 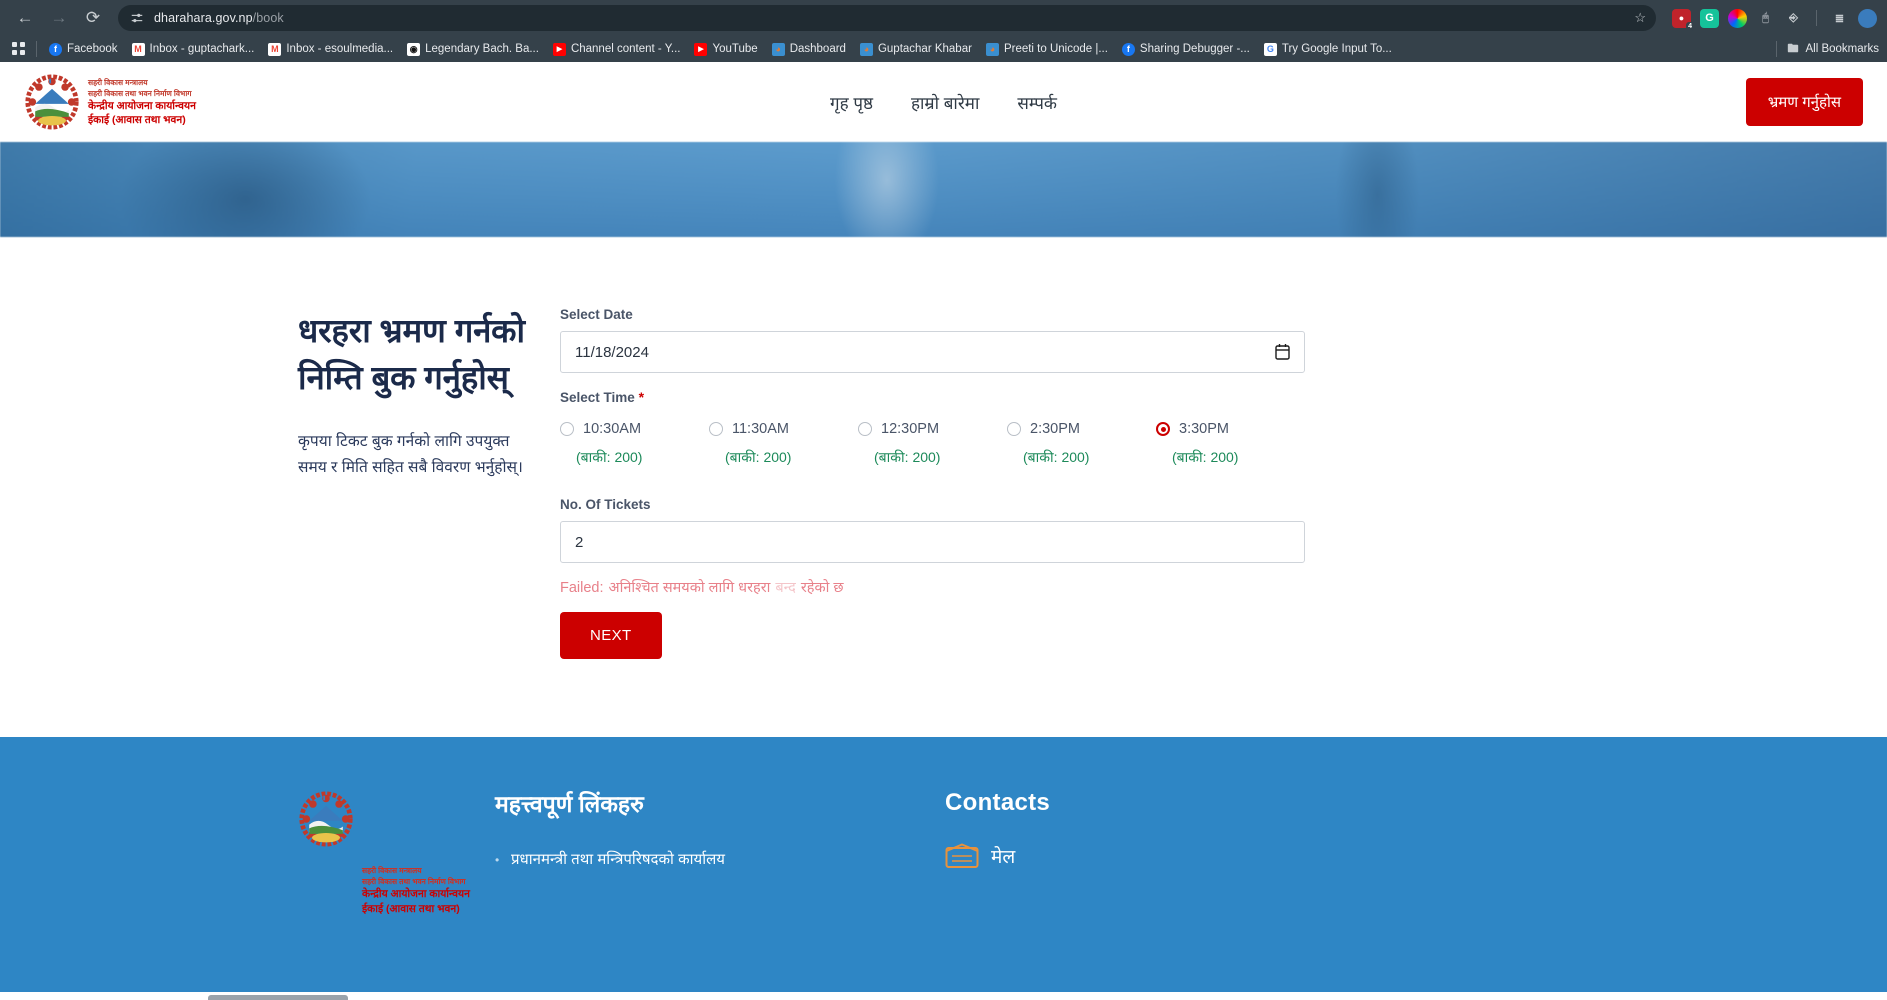 I want to click on radio-1030am, so click(x=567, y=429).